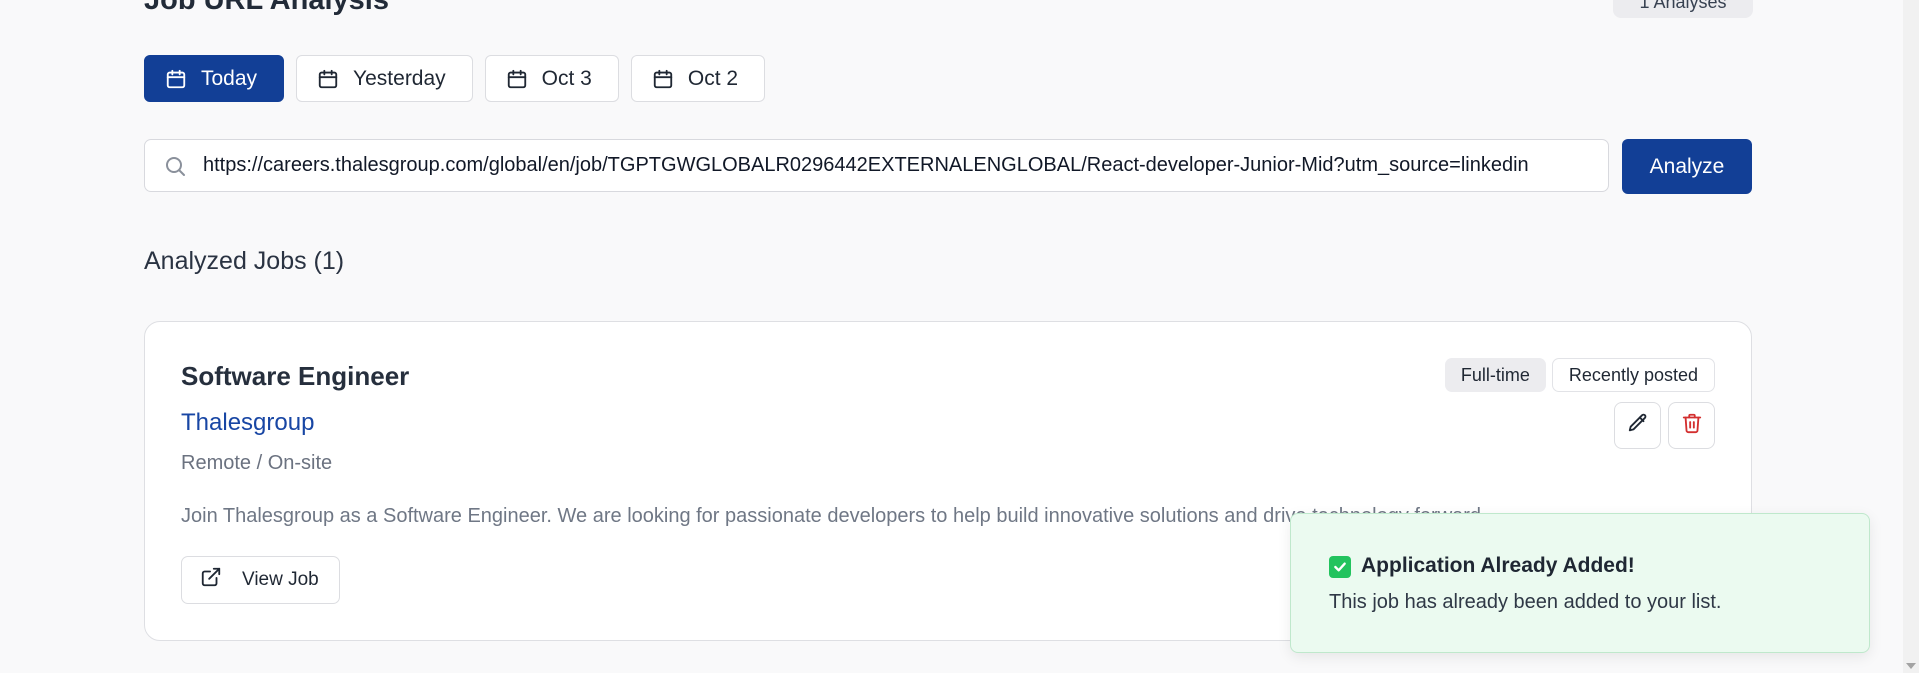 This screenshot has height=673, width=1919. Describe the element at coordinates (229, 78) in the screenshot. I see `date-filter-label: Today` at that location.